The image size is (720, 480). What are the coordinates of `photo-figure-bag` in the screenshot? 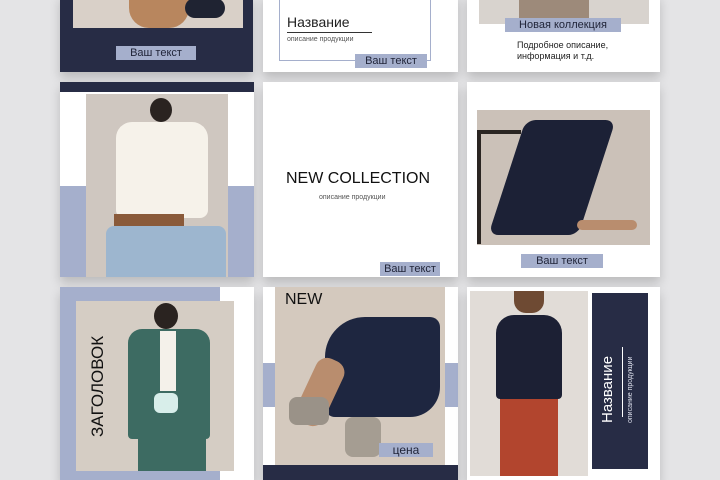 It's located at (166, 403).